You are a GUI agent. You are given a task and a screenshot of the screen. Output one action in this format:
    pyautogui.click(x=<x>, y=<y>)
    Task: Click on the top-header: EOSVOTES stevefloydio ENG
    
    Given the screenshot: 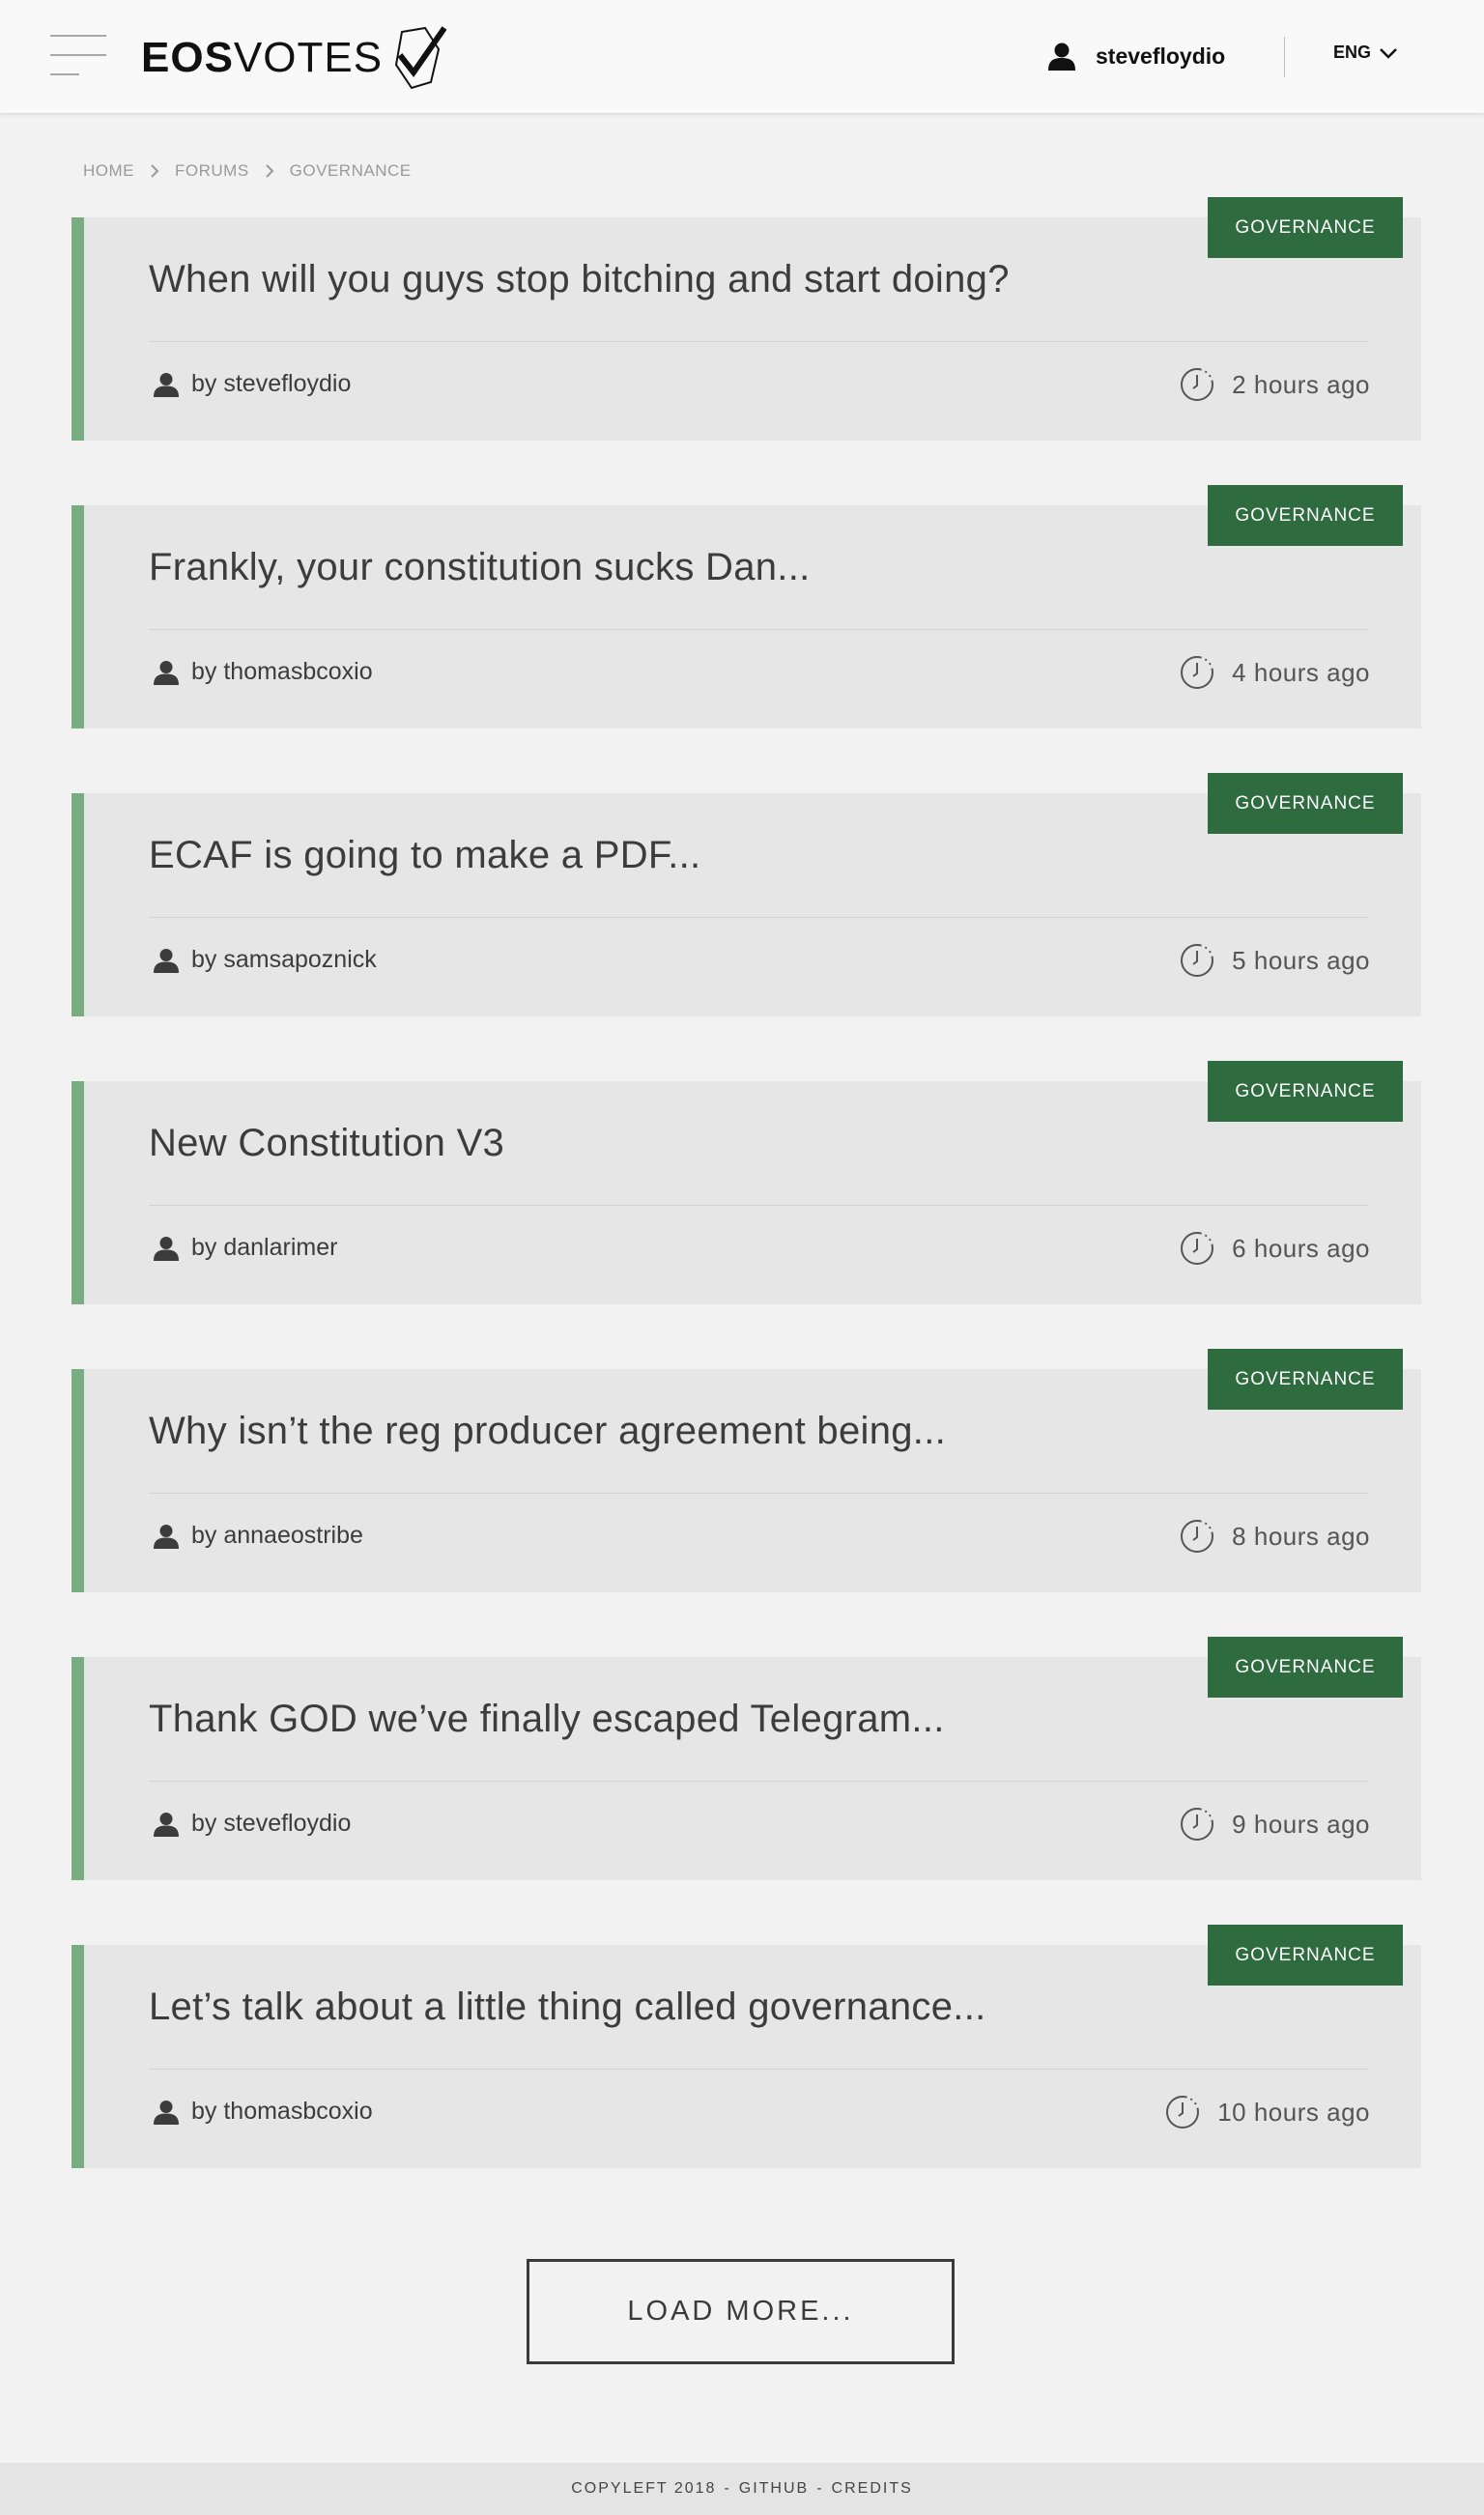 What is the action you would take?
    pyautogui.click(x=742, y=57)
    